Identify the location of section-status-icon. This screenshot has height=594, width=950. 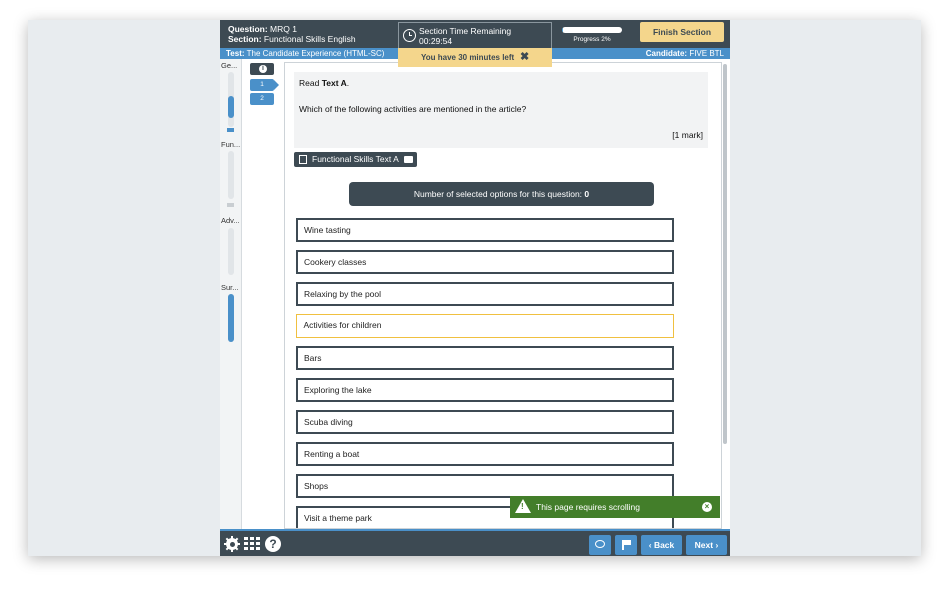
(230, 205).